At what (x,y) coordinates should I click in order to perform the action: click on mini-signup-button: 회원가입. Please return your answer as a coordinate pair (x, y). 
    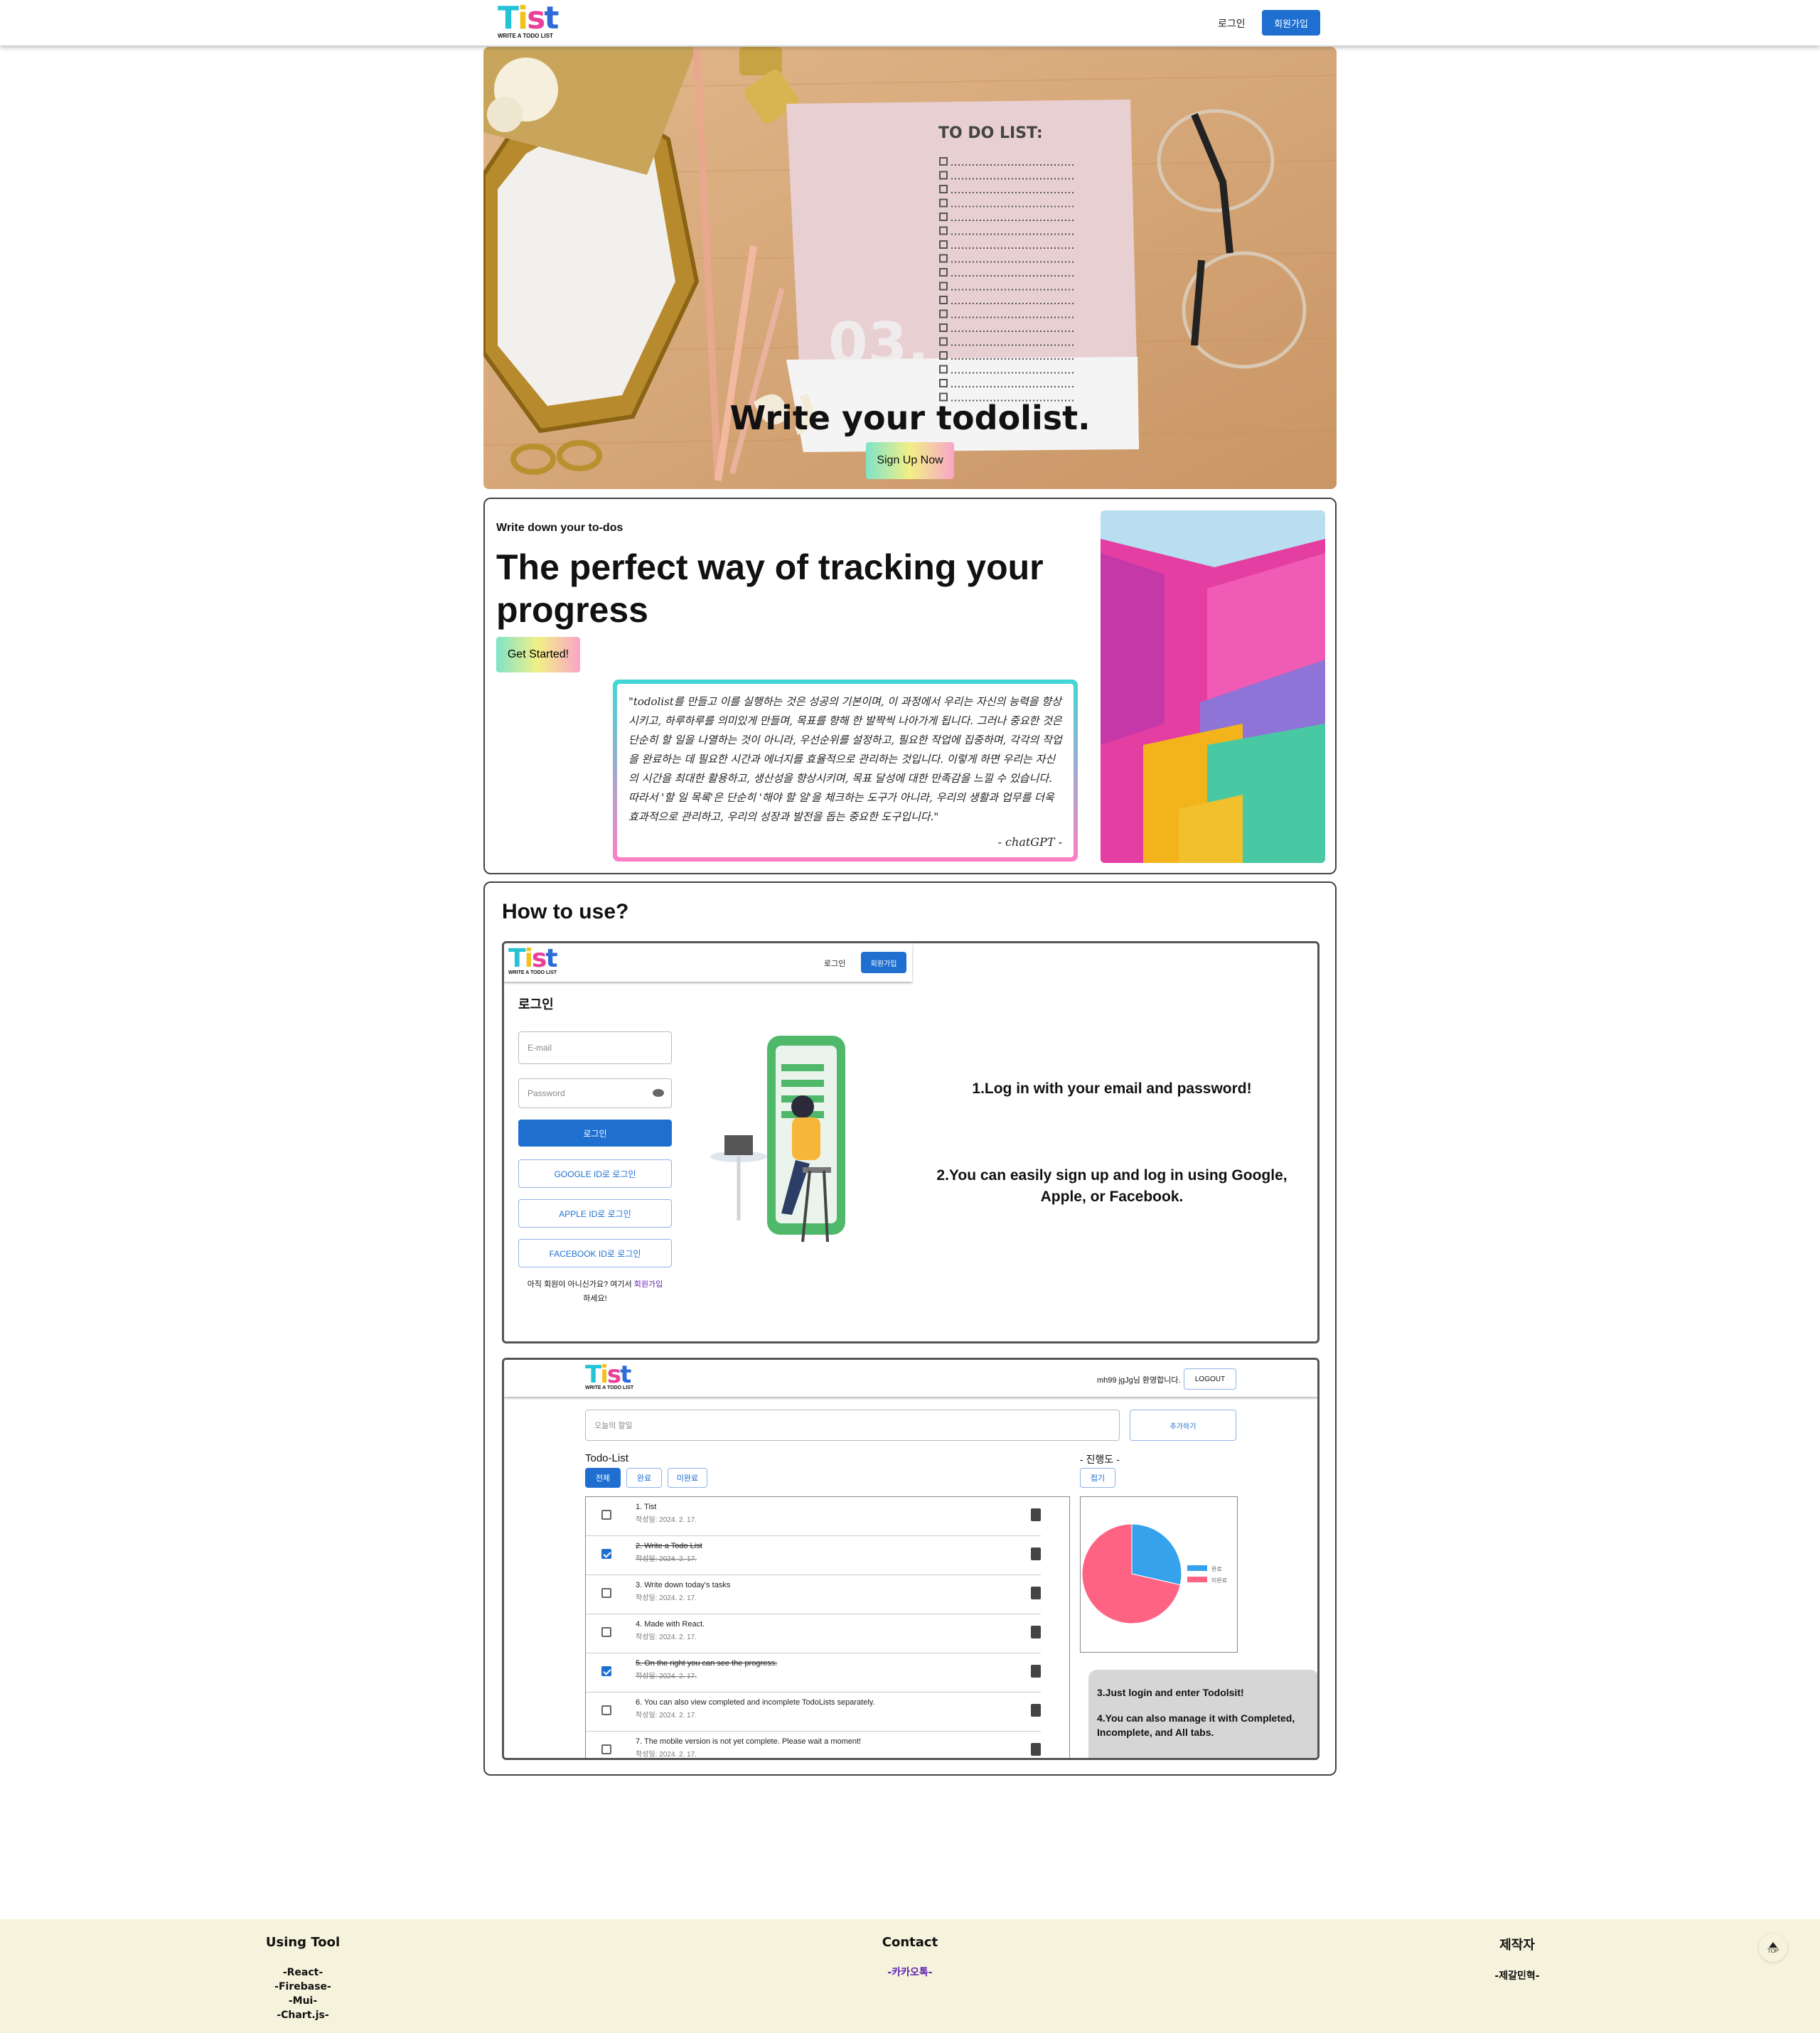
    Looking at the image, I should click on (884, 962).